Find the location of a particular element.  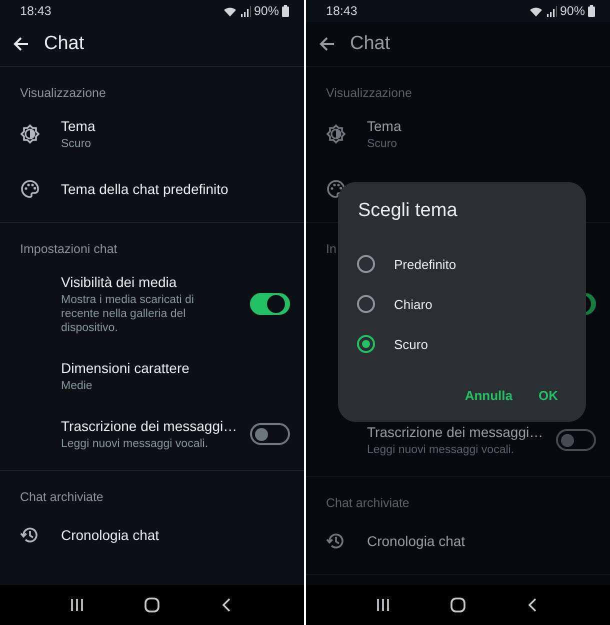

option-label: Chiaro is located at coordinates (413, 304).